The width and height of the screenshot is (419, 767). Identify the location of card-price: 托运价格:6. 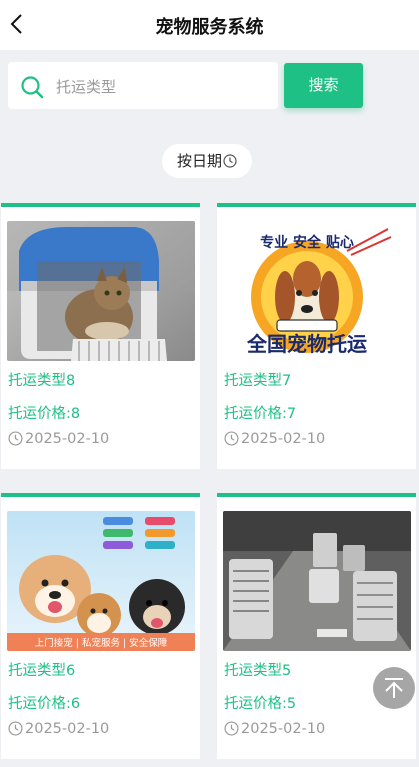
(44, 704).